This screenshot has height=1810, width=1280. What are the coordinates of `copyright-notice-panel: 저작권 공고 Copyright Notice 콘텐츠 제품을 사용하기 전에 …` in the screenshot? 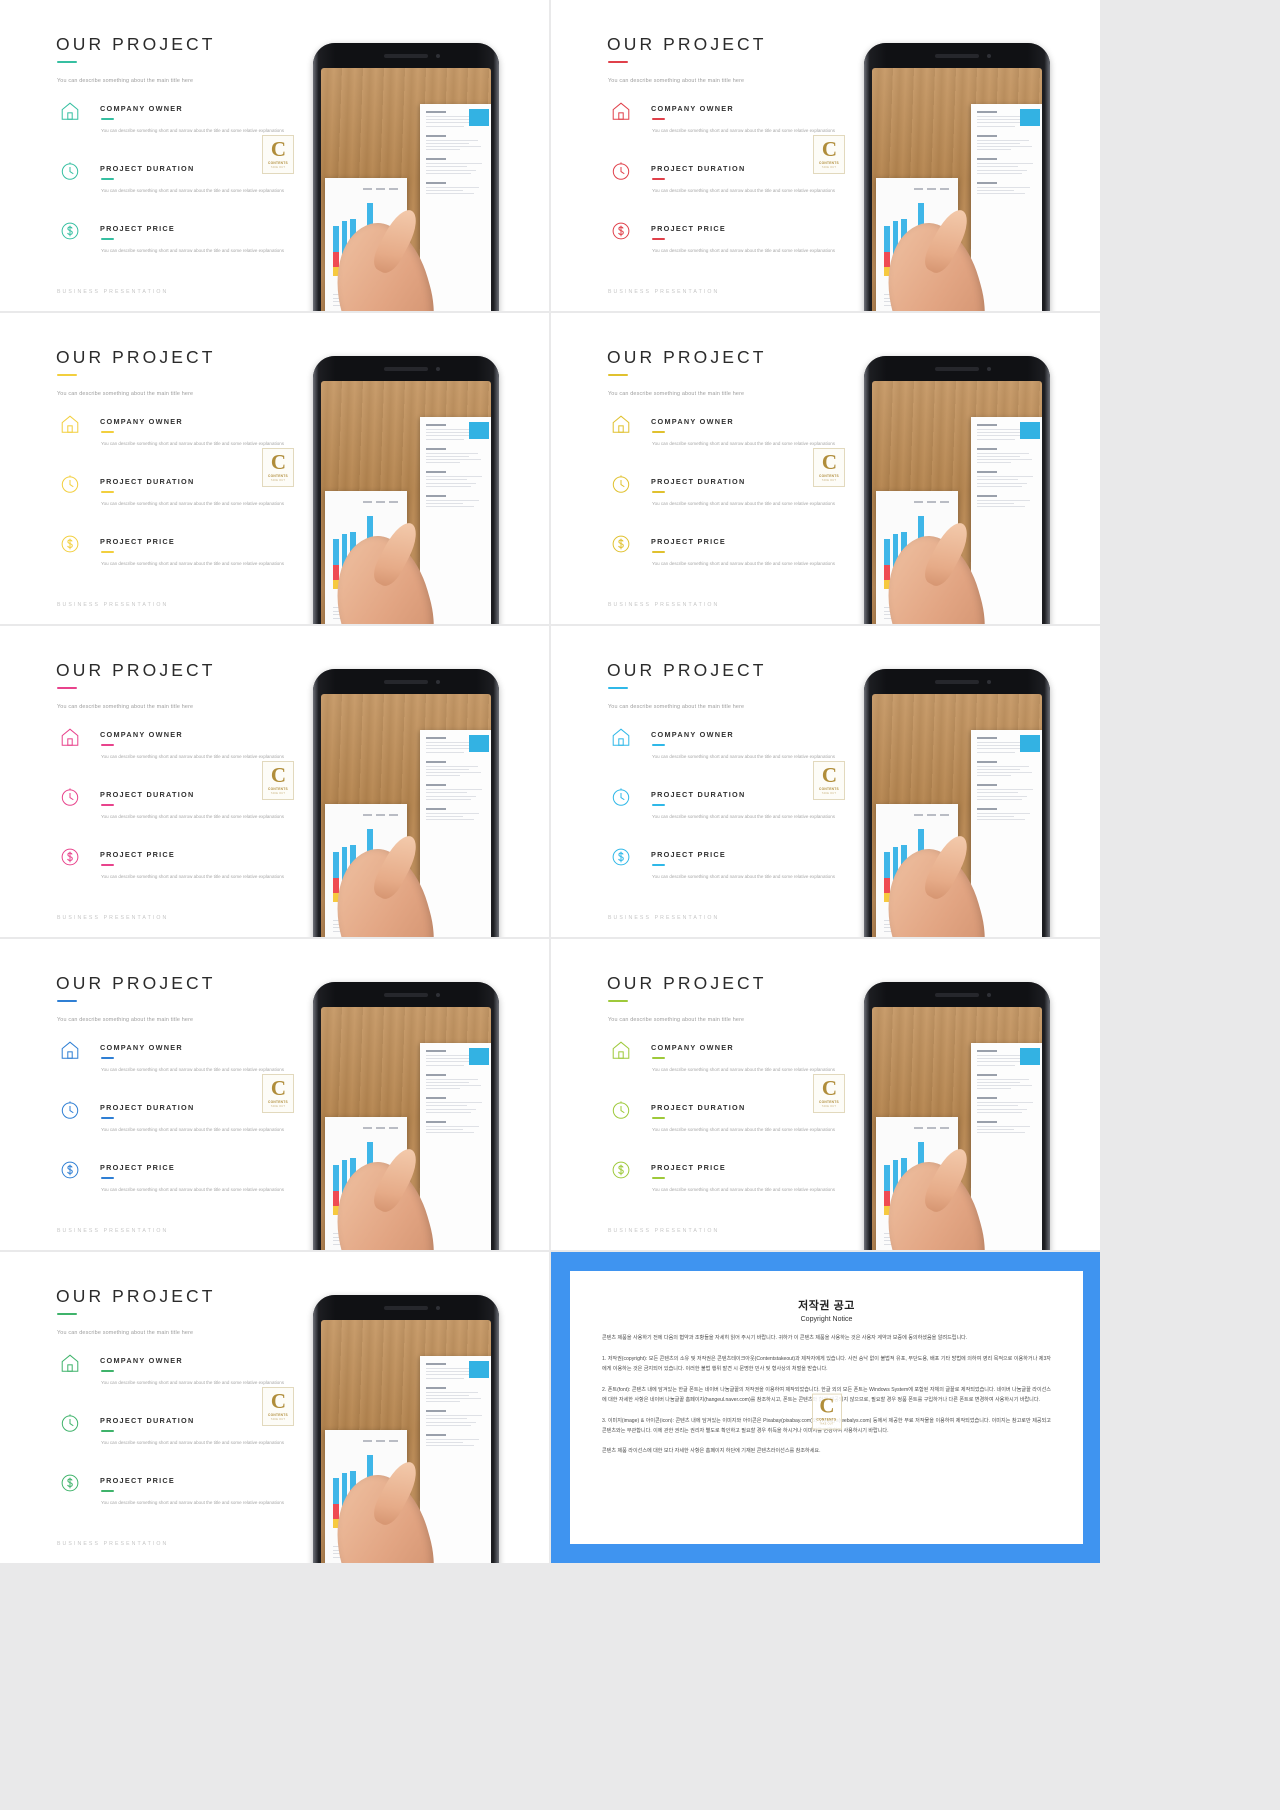 It's located at (825, 1407).